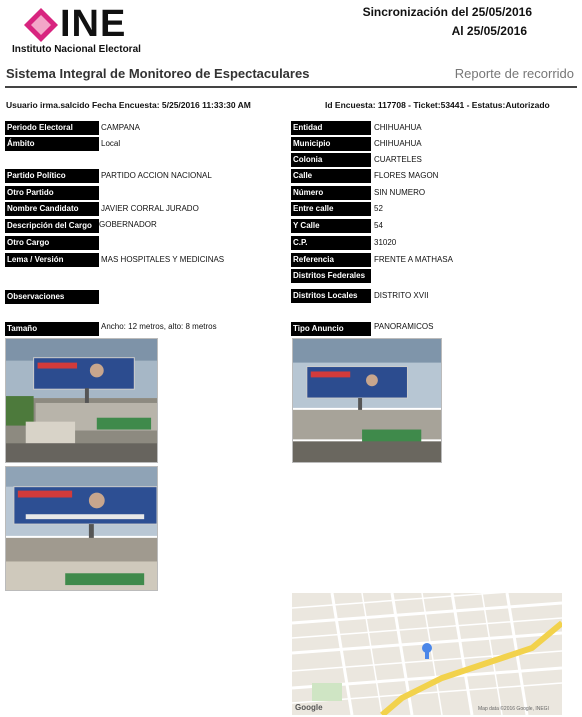 This screenshot has height=717, width=582. Describe the element at coordinates (52, 209) in the screenshot. I see `label-nombre-candidato: Nombre Candidato` at that location.